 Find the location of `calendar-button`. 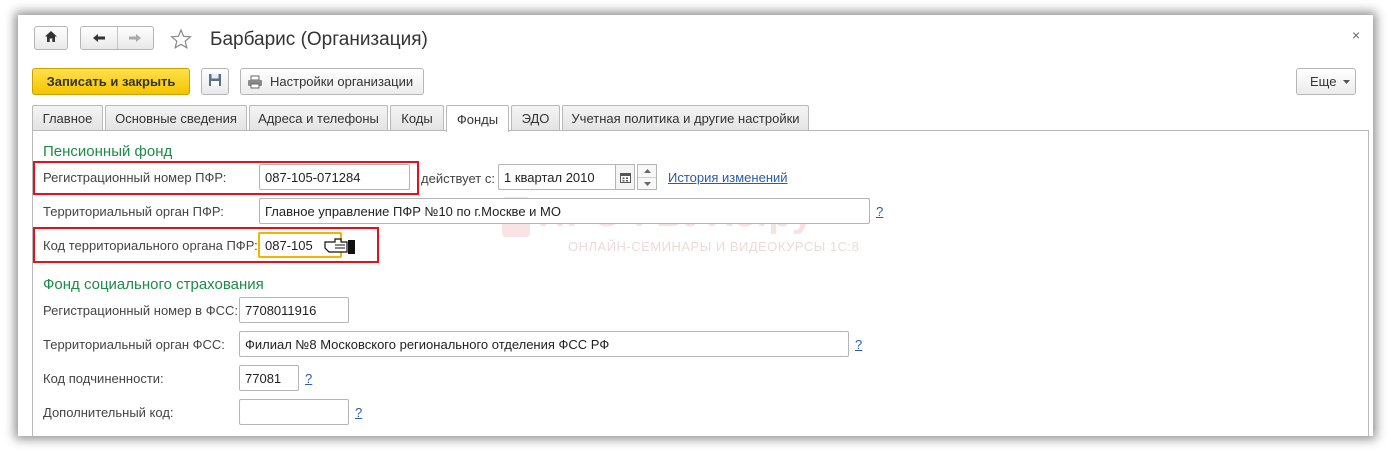

calendar-button is located at coordinates (625, 177).